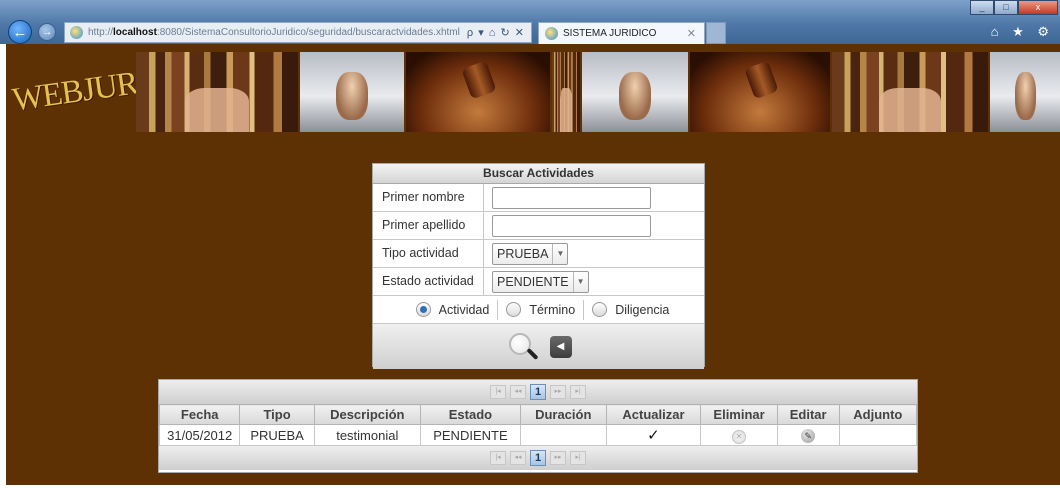 This screenshot has width=1060, height=493. I want to click on top-paginator: |◂ ◂◂ 1 ▸▸ ▸|, so click(538, 392).